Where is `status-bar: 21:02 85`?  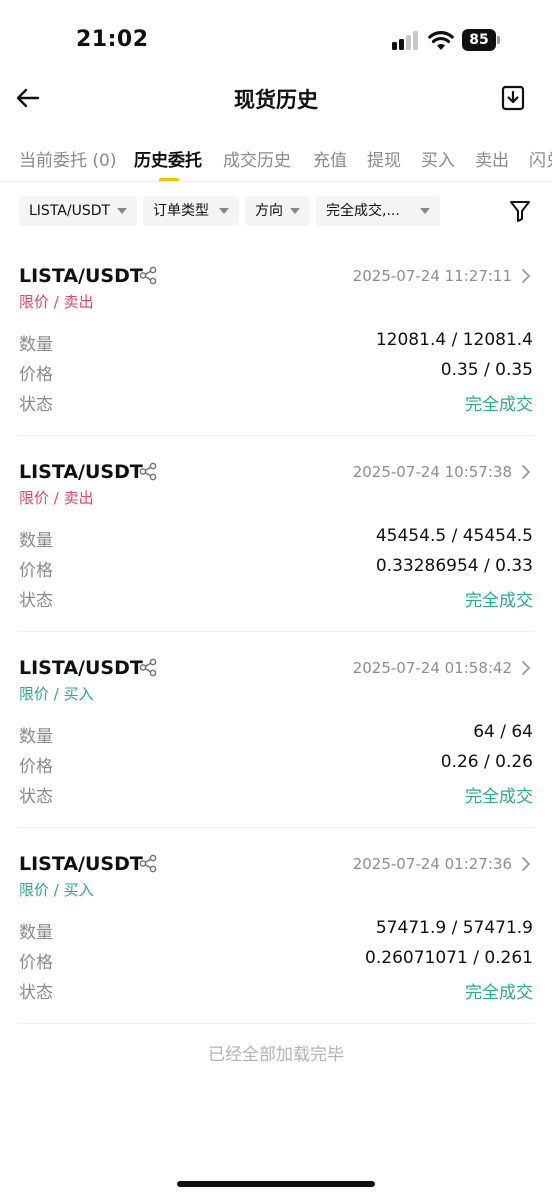 status-bar: 21:02 85 is located at coordinates (276, 40).